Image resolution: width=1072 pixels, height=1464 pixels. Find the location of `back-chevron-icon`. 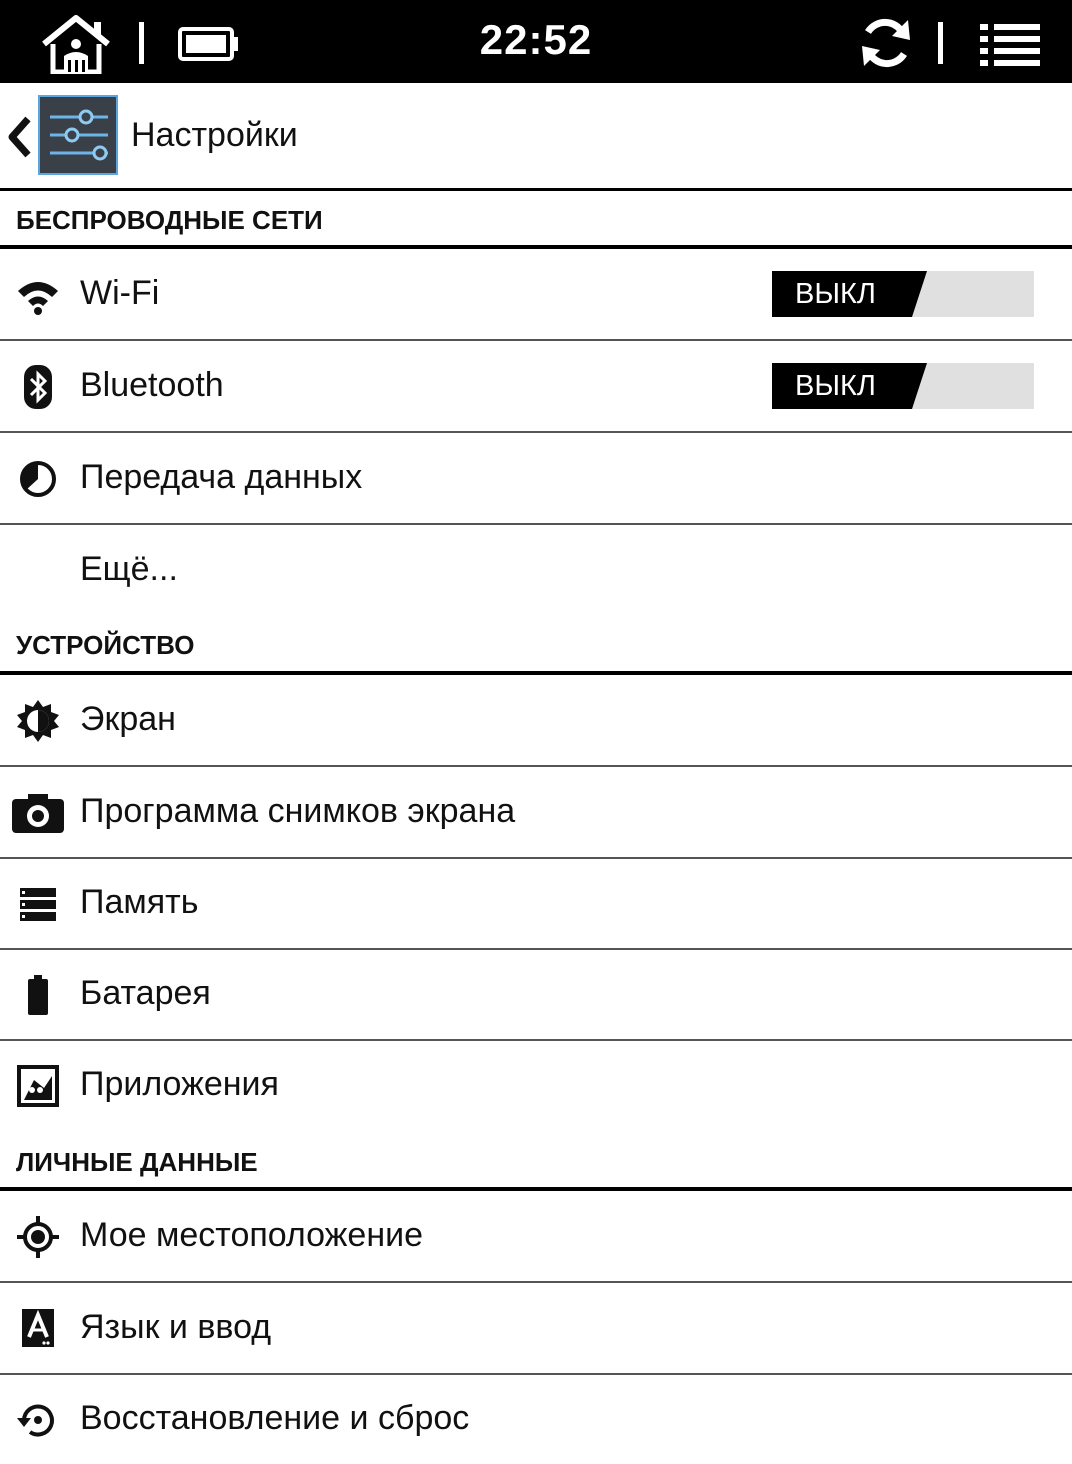

back-chevron-icon is located at coordinates (19, 139).